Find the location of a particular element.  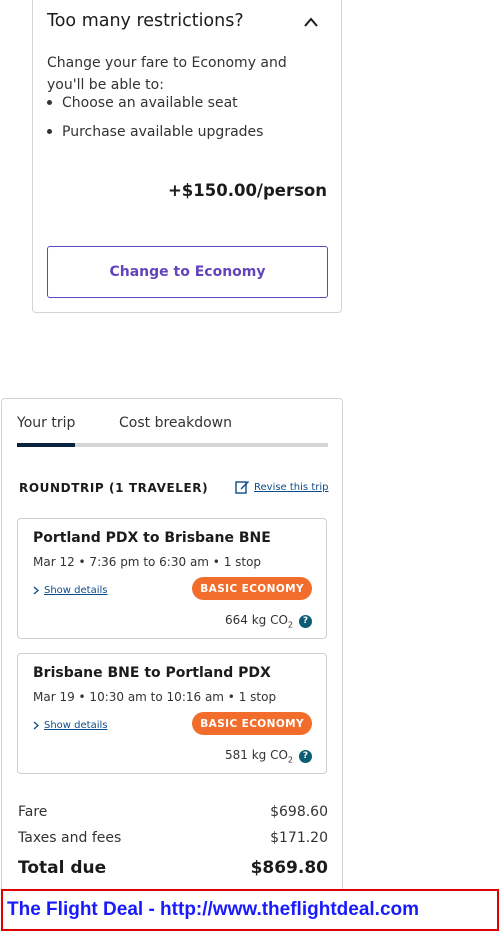

roundtrip-label: ROUNDTRIP (1 TRAVELER) is located at coordinates (114, 488).